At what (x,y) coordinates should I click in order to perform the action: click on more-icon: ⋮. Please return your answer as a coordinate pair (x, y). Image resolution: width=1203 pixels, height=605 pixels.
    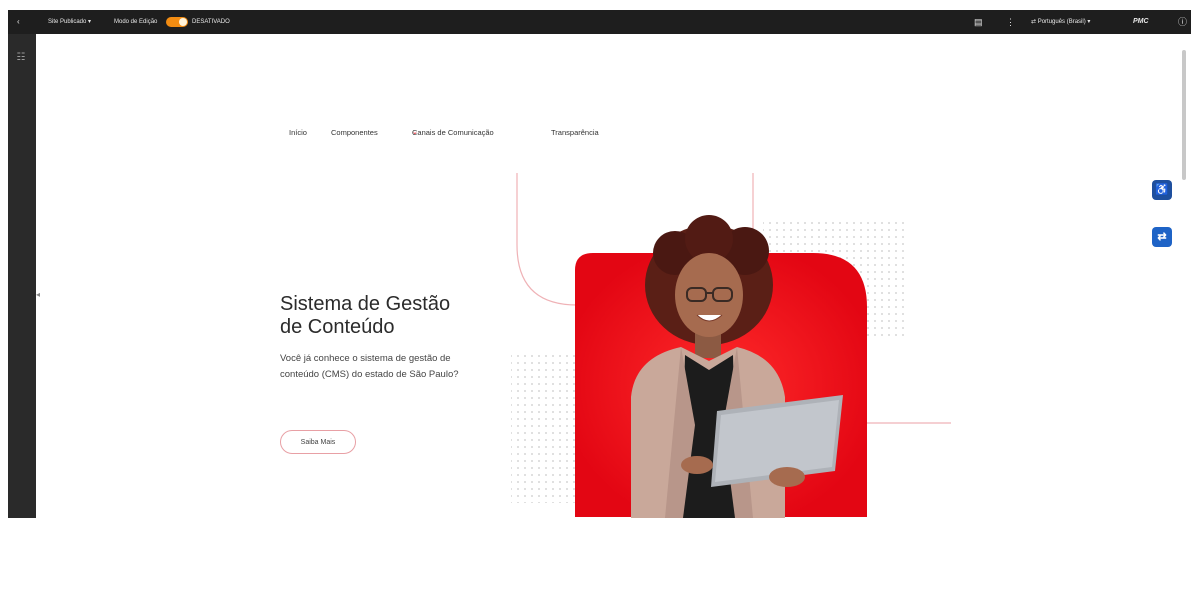
    Looking at the image, I should click on (1010, 22).